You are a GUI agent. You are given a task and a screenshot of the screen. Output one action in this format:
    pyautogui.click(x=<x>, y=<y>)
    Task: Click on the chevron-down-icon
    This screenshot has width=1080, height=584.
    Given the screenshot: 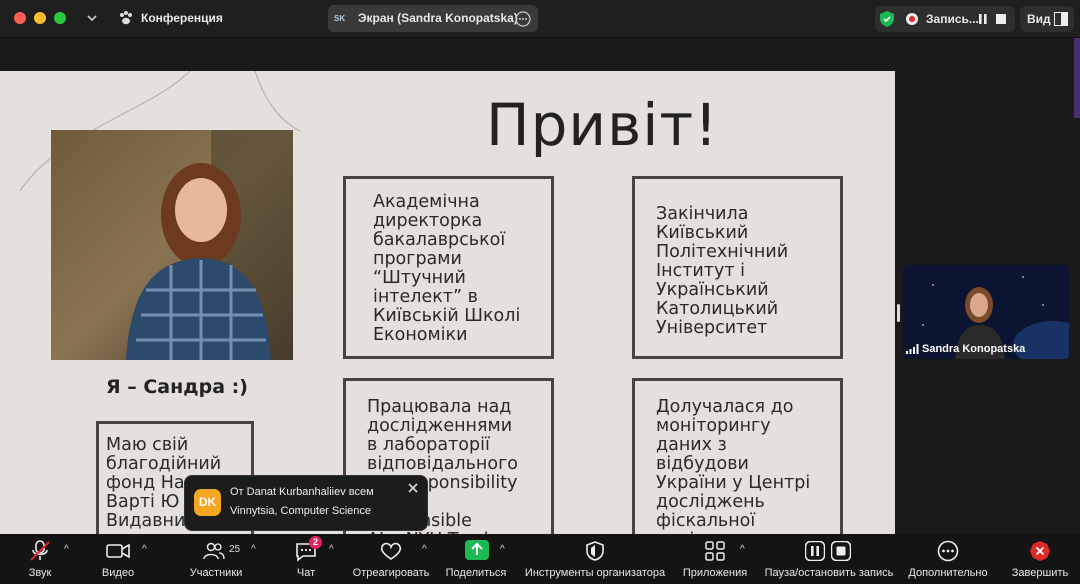 What is the action you would take?
    pyautogui.click(x=92, y=18)
    